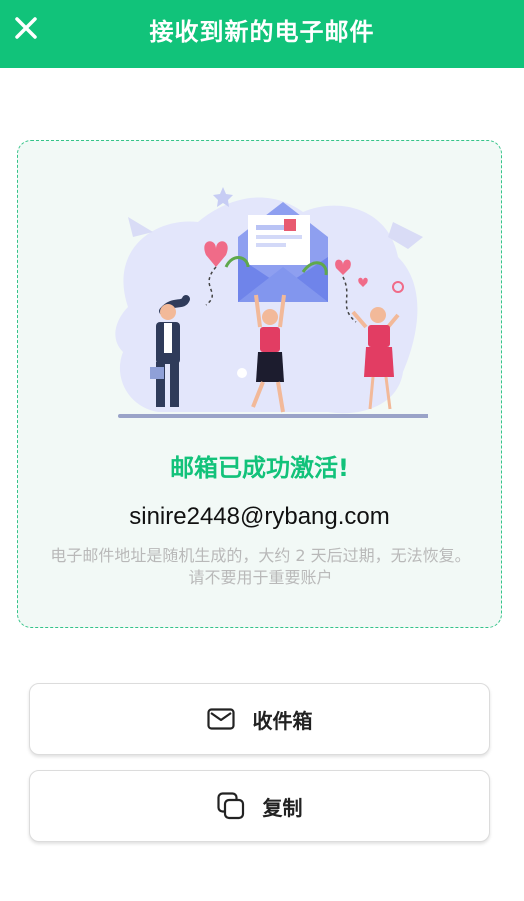 The height and width of the screenshot is (901, 524). Describe the element at coordinates (230, 806) in the screenshot. I see `copy-icon` at that location.